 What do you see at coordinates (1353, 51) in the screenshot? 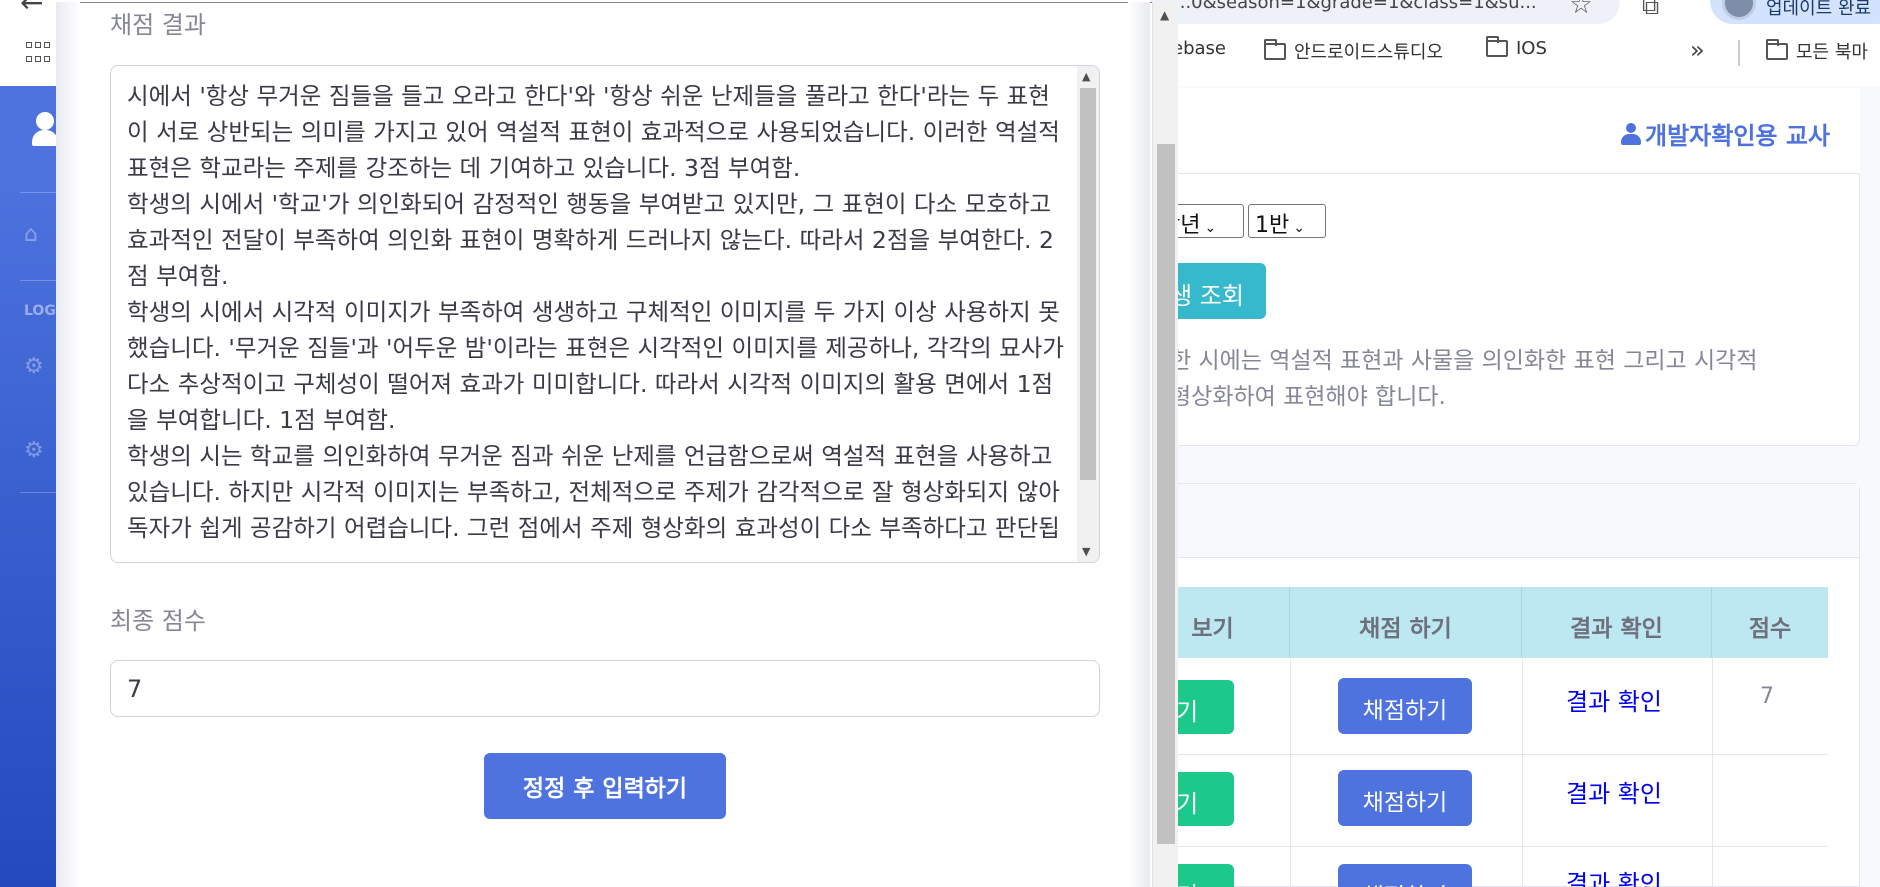
I see `bookmark-android-studio: 안드로이드스튜디오` at bounding box center [1353, 51].